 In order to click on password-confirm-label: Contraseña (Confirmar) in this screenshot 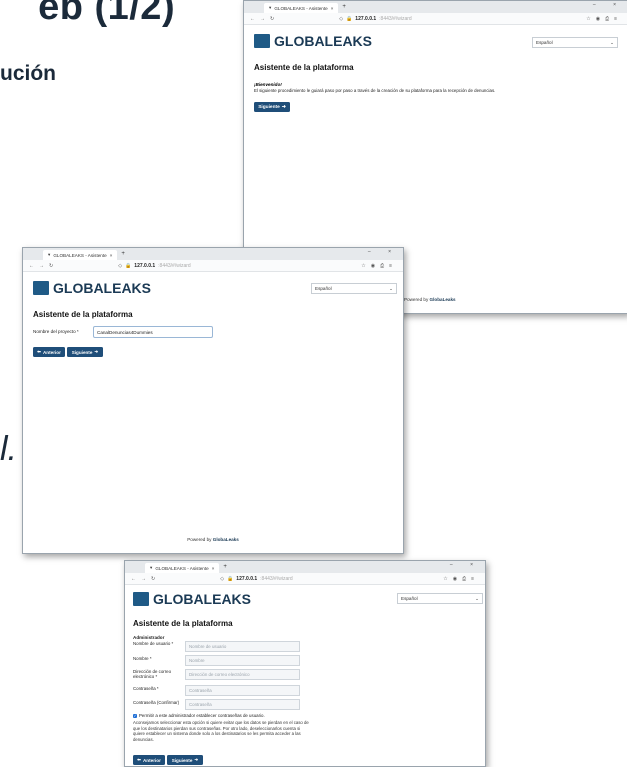, I will do `click(156, 702)`.